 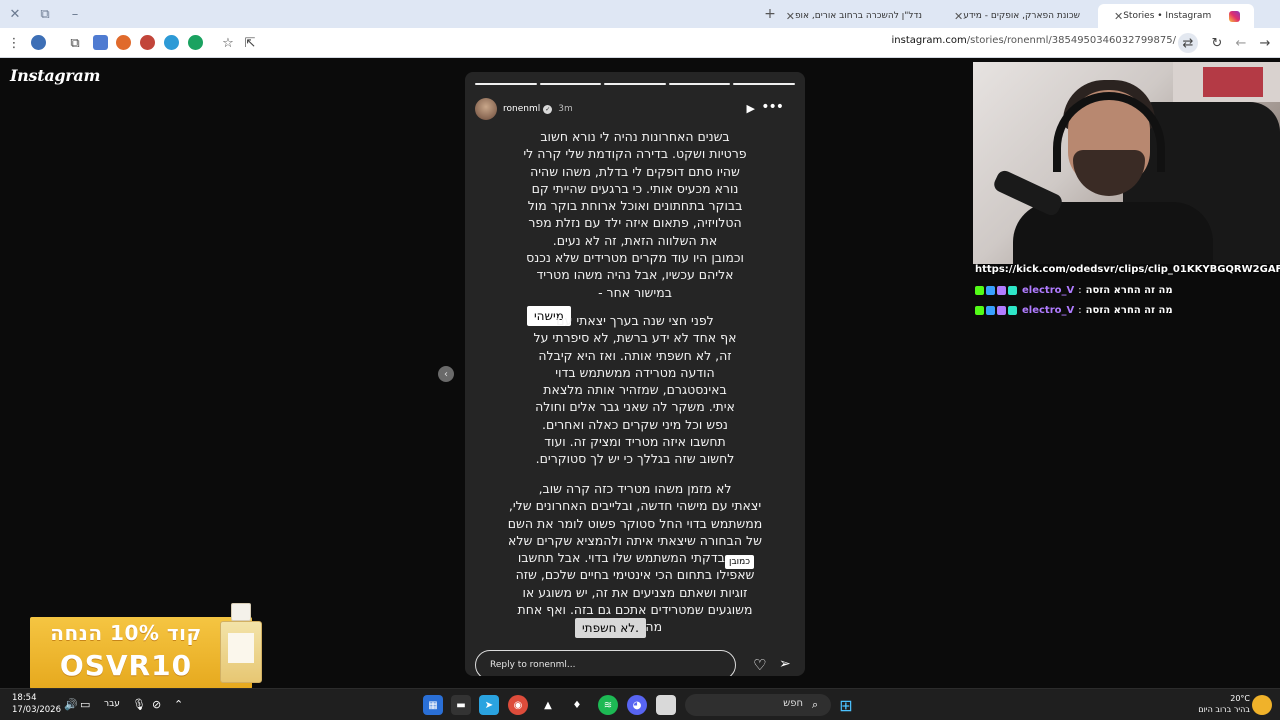 What do you see at coordinates (846, 705) in the screenshot?
I see `windows-start-icon: ⊞` at bounding box center [846, 705].